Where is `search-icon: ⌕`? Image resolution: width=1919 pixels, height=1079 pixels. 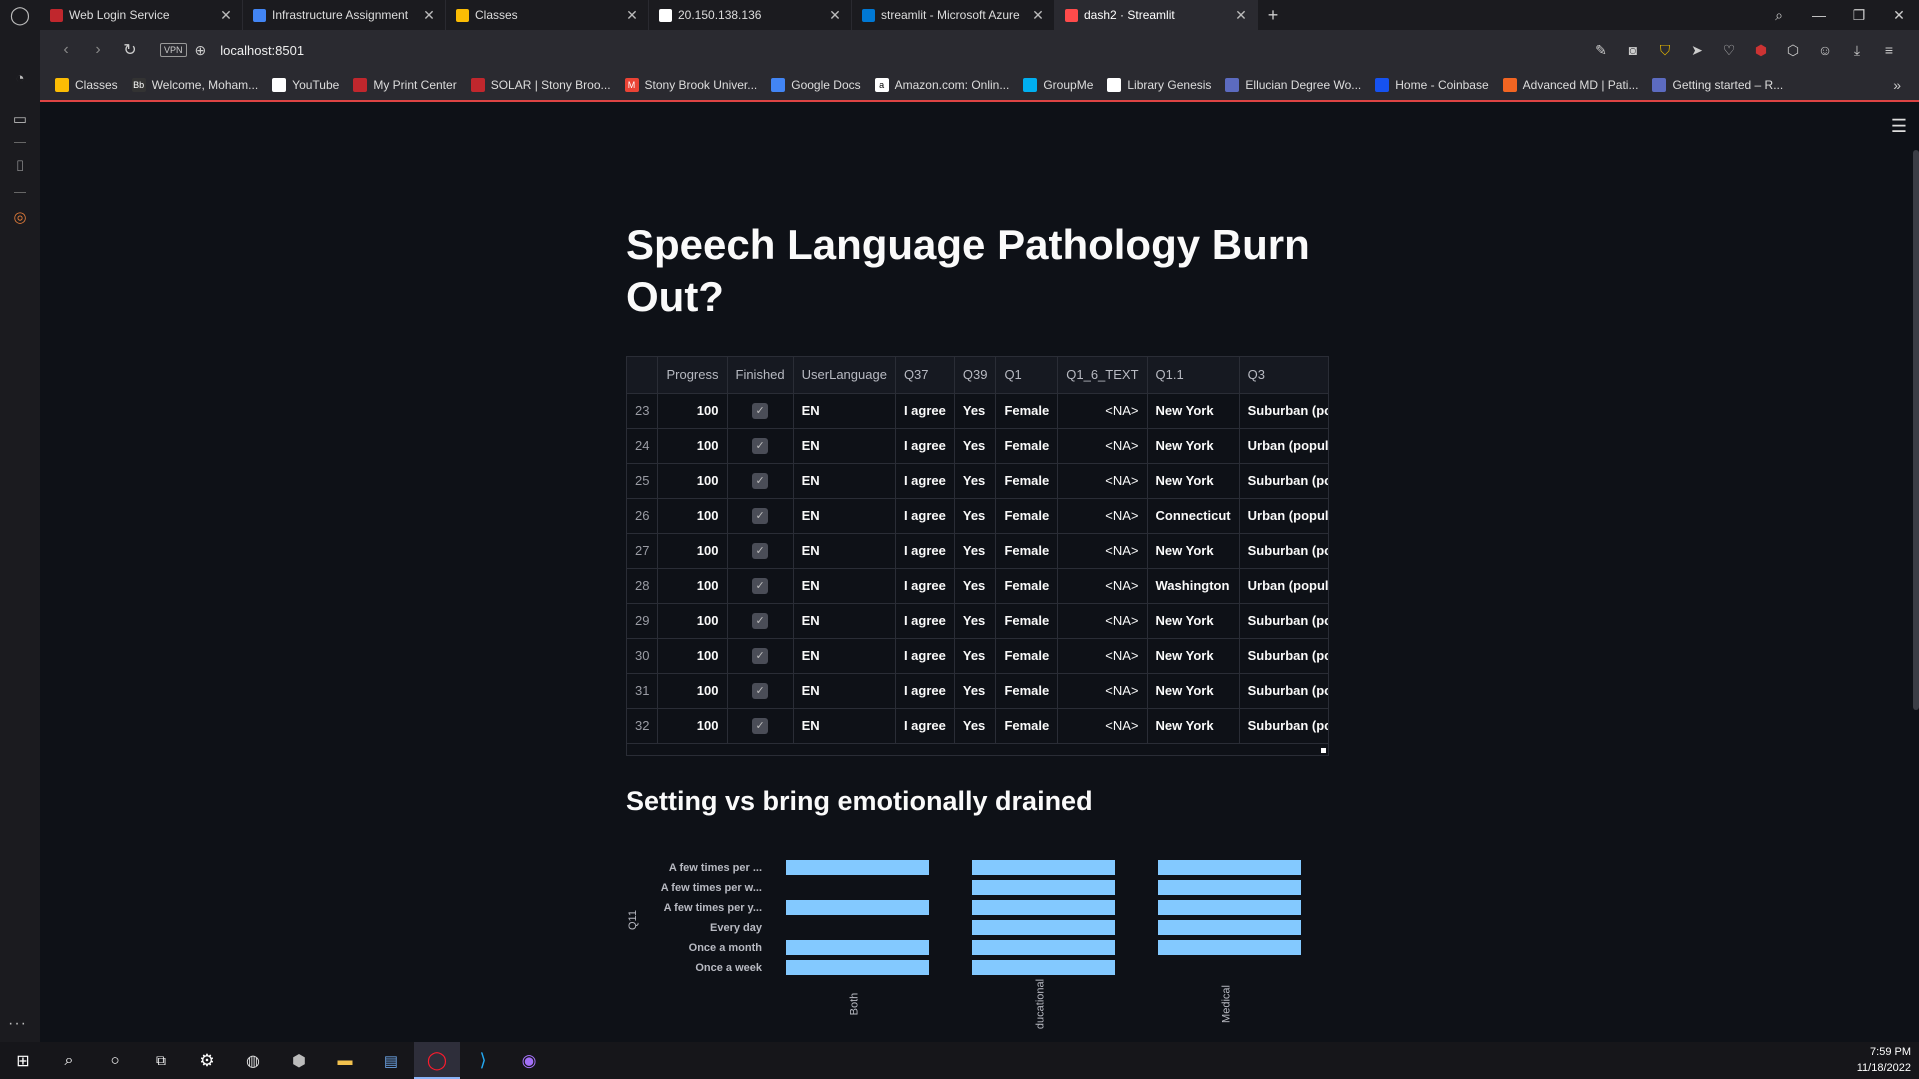 search-icon: ⌕ is located at coordinates (69, 1061).